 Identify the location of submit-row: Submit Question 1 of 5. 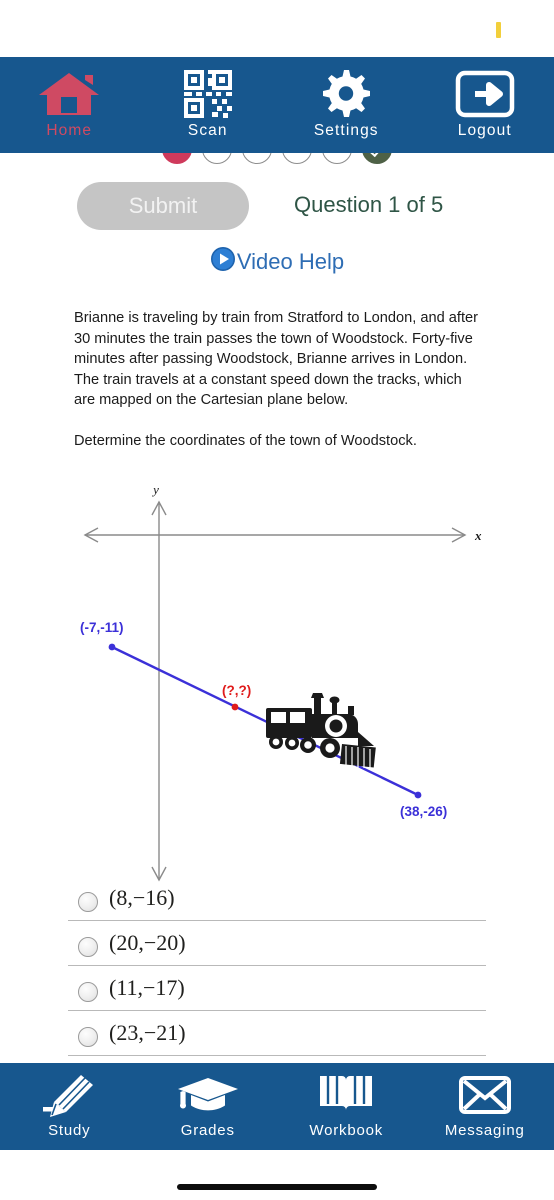
(277, 208).